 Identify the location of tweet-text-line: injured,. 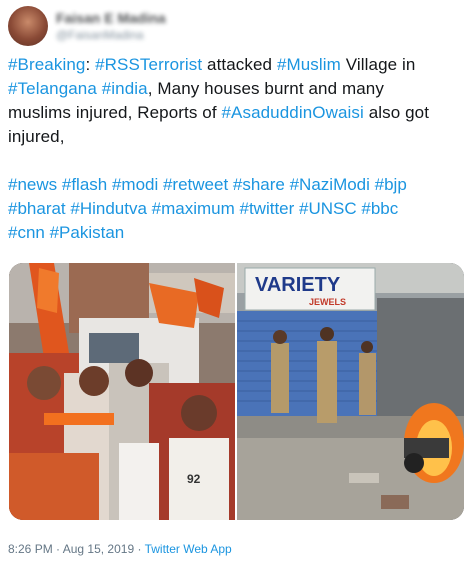
(238, 137).